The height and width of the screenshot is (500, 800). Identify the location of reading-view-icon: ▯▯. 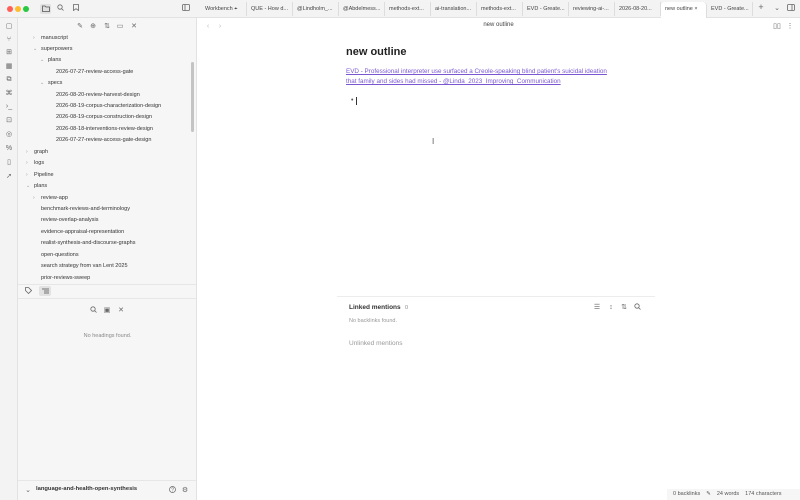
(777, 26).